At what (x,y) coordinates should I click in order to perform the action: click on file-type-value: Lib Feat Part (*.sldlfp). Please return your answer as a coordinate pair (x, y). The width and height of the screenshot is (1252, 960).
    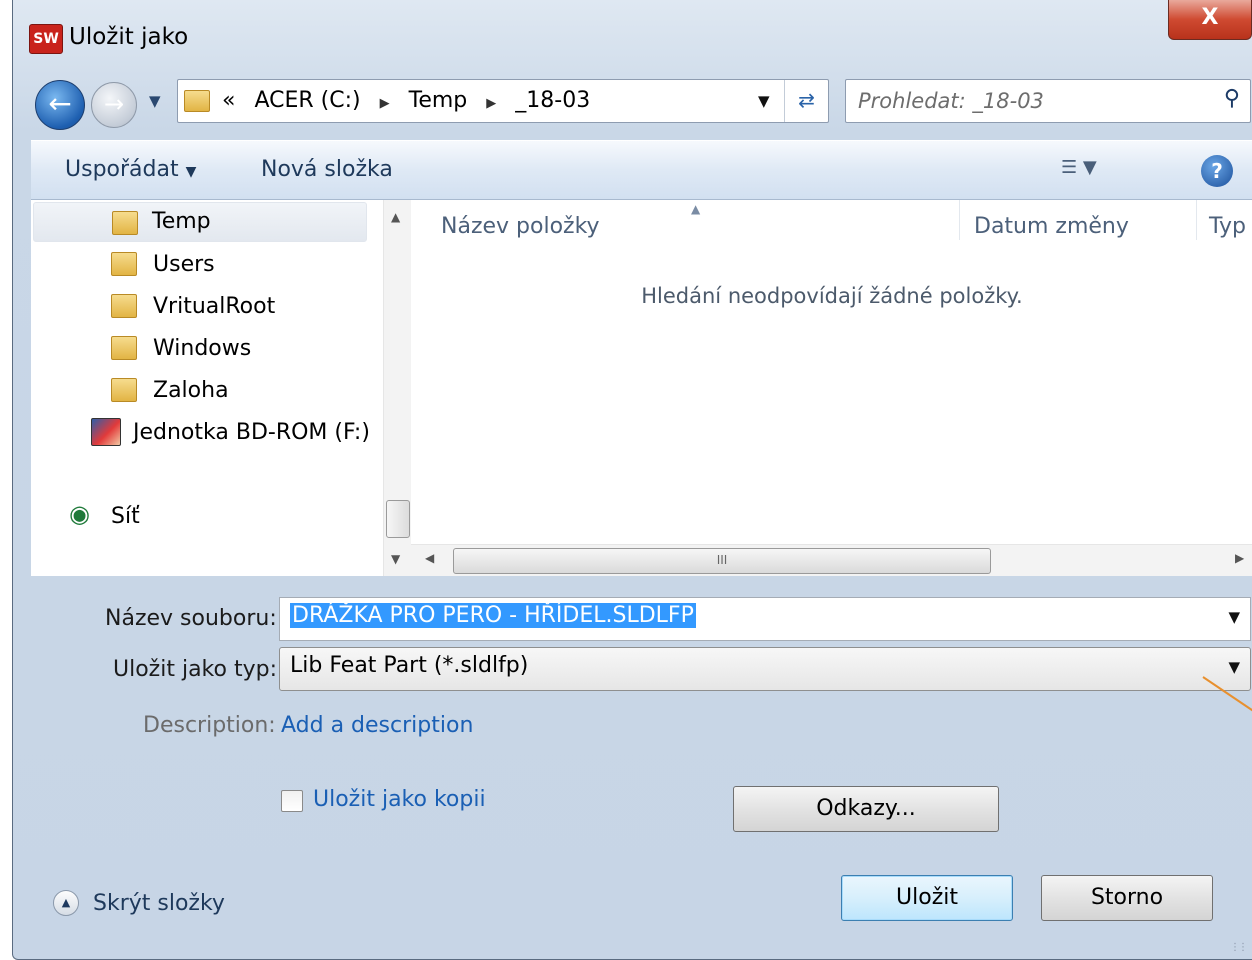
    Looking at the image, I should click on (409, 665).